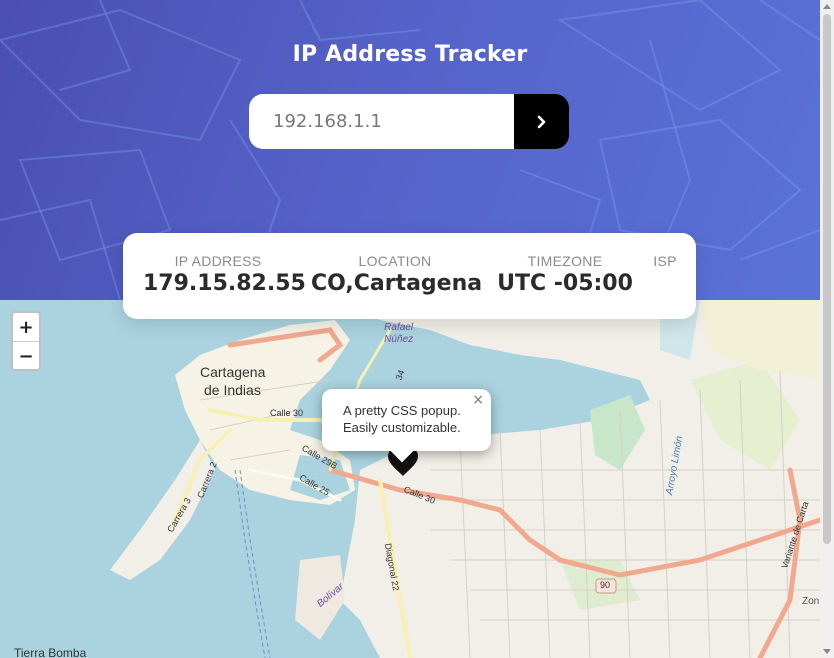 The width and height of the screenshot is (834, 658). I want to click on search-submit-button, so click(541, 121).